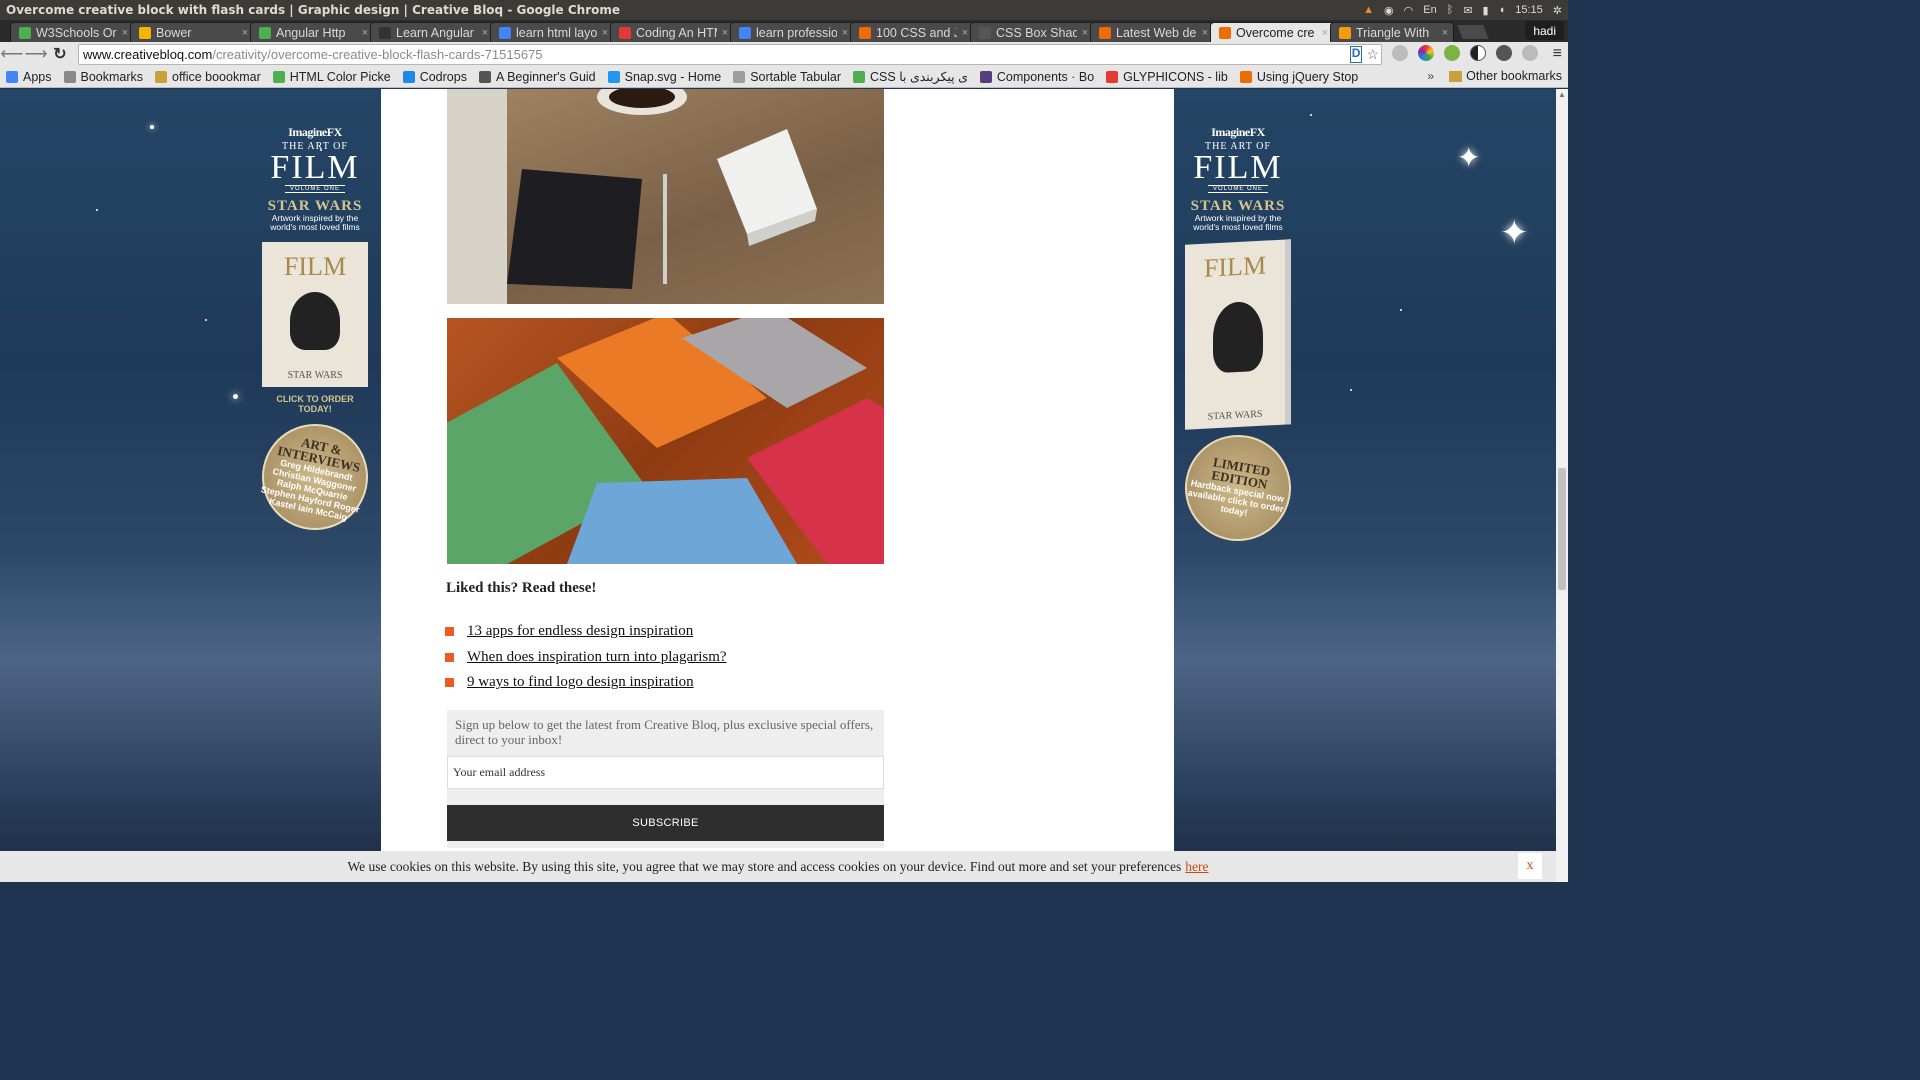 The height and width of the screenshot is (1080, 1920). What do you see at coordinates (315, 167) in the screenshot?
I see `ad-film-title: FILM` at bounding box center [315, 167].